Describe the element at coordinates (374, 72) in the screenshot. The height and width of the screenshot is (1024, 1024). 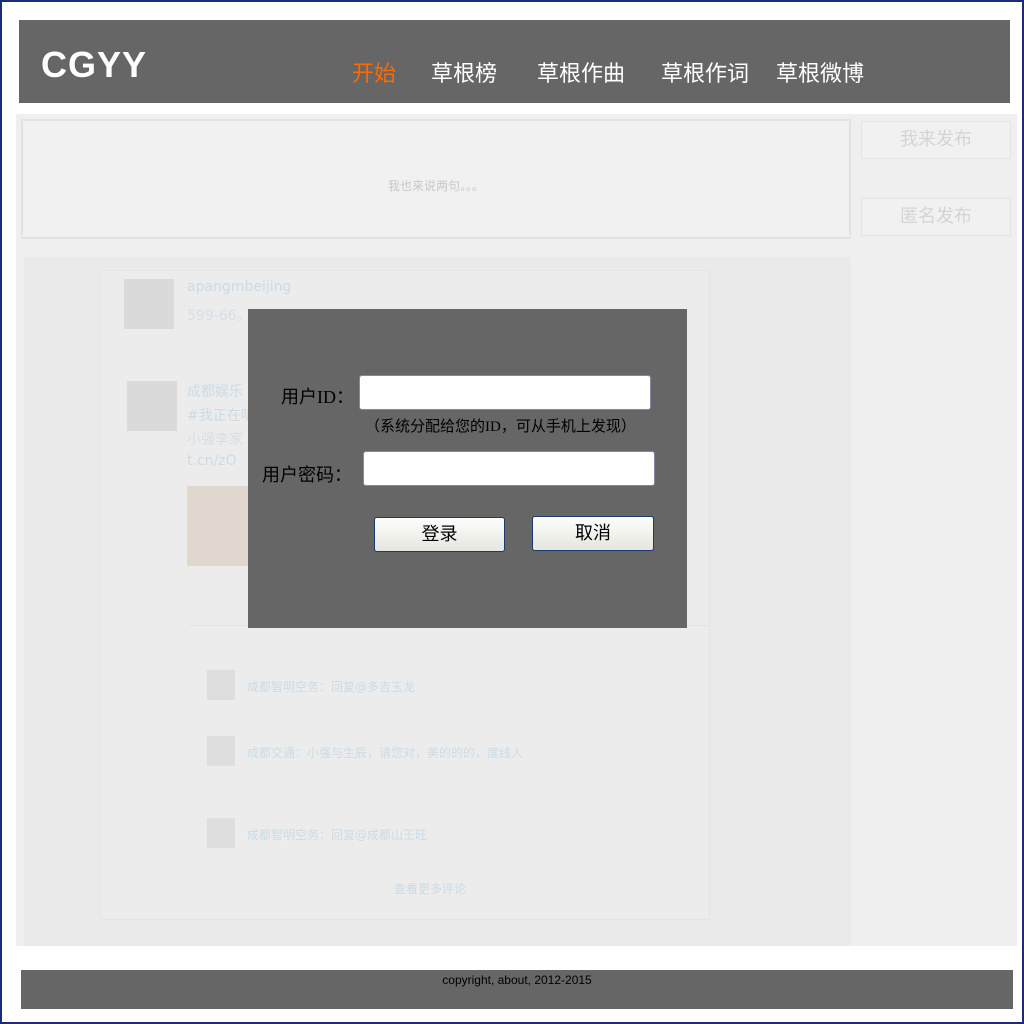
I see `nav-start: 开始` at that location.